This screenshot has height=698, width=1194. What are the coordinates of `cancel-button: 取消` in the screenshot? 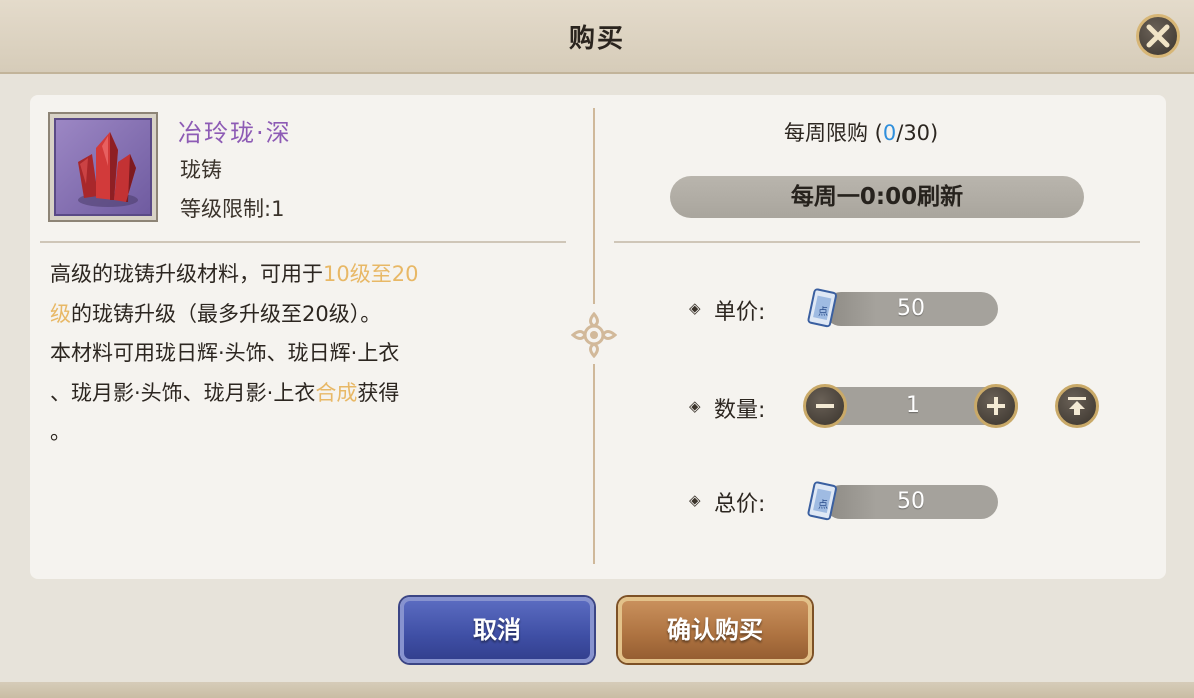 It's located at (497, 630).